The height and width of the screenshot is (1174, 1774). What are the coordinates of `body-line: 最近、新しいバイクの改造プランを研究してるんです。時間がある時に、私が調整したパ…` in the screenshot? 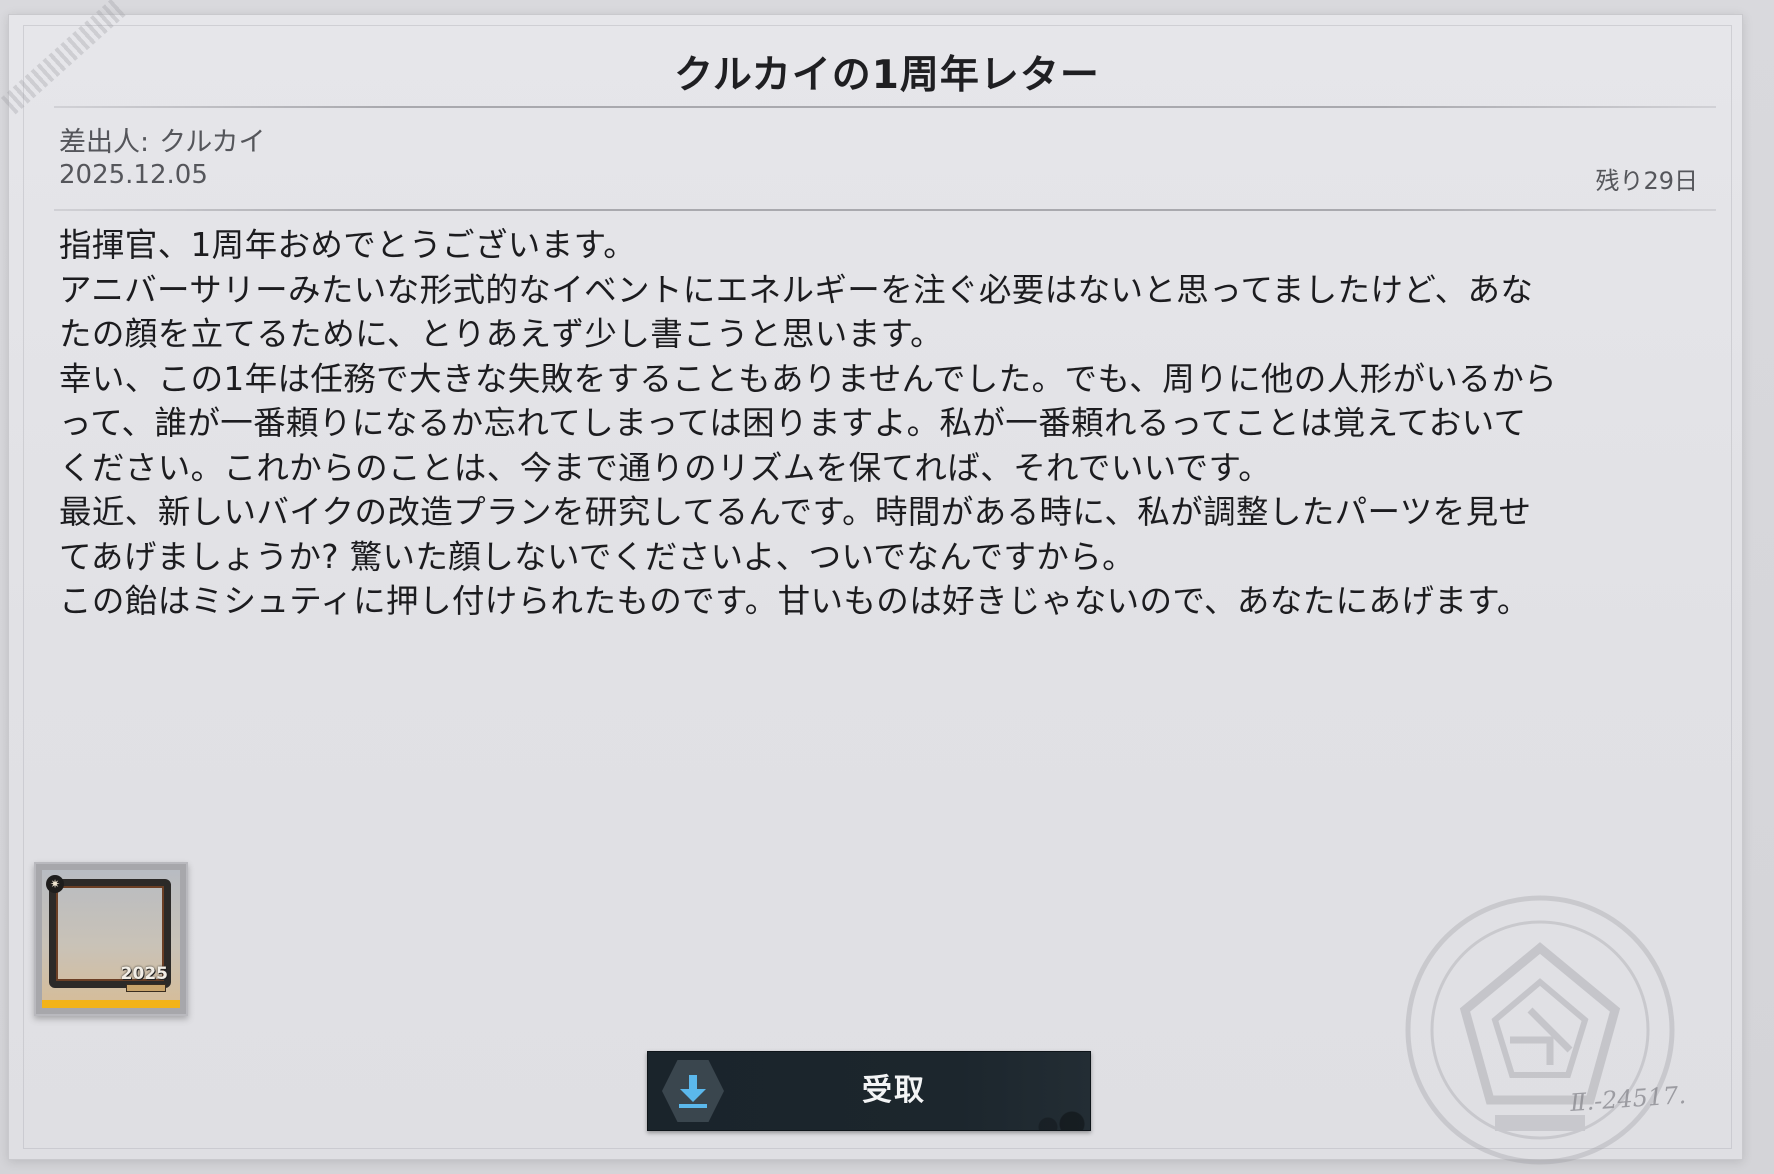 It's located at (795, 512).